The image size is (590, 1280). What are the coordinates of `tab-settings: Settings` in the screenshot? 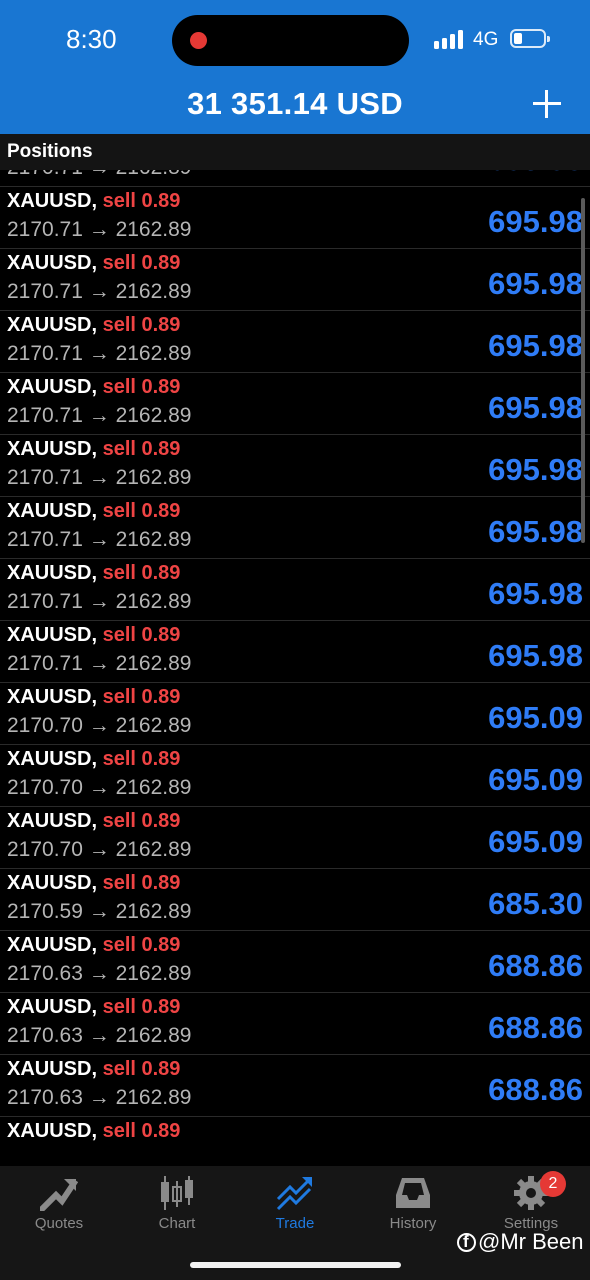 It's located at (531, 1201).